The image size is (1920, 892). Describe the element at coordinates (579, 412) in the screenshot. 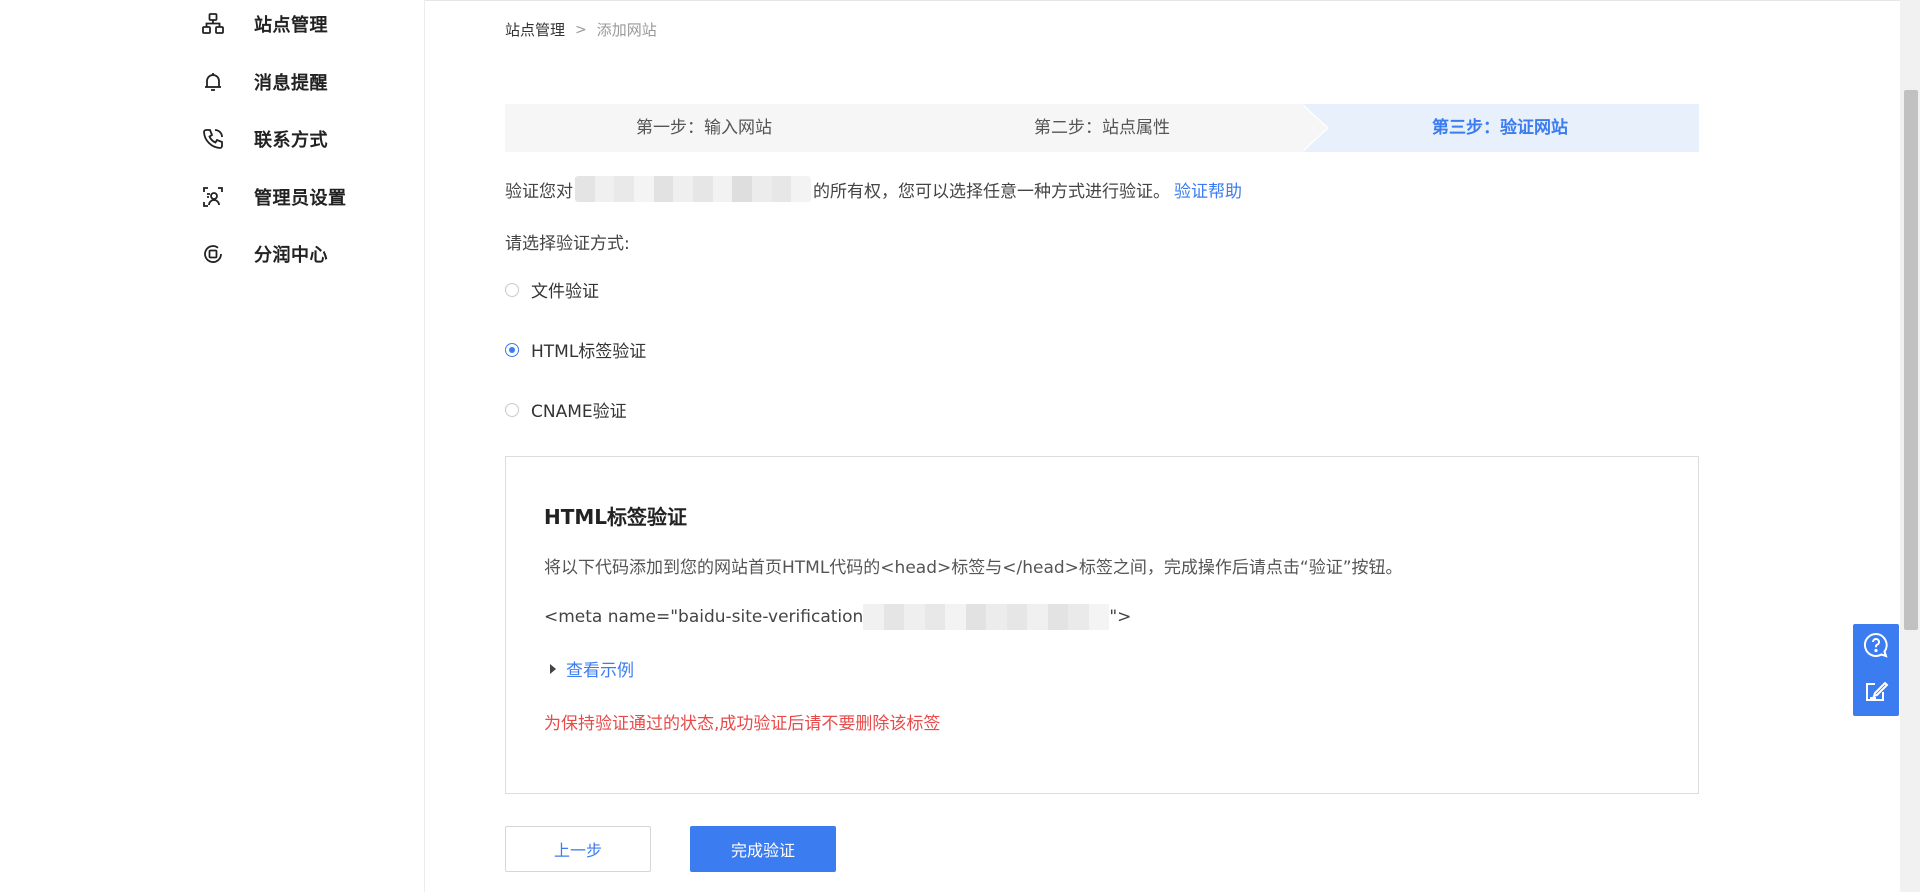

I see `radio-label: CNAME验证` at that location.